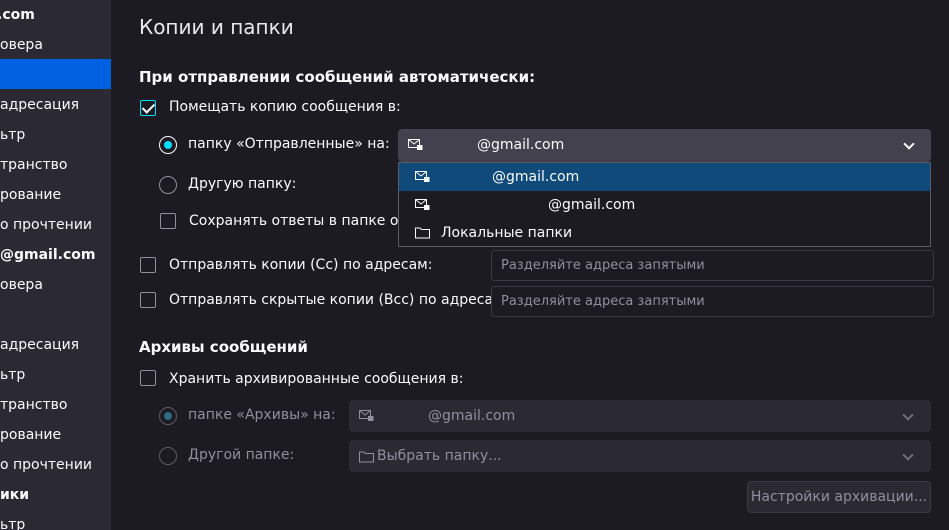 The image size is (949, 530). I want to click on sidebar-item-disk-space-2: транство, so click(55, 405).